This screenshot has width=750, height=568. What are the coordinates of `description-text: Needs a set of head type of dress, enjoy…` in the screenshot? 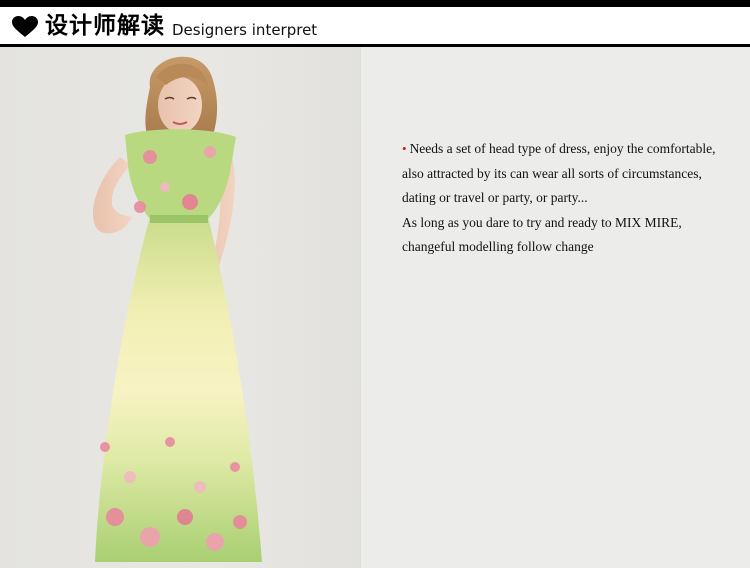 It's located at (562, 148).